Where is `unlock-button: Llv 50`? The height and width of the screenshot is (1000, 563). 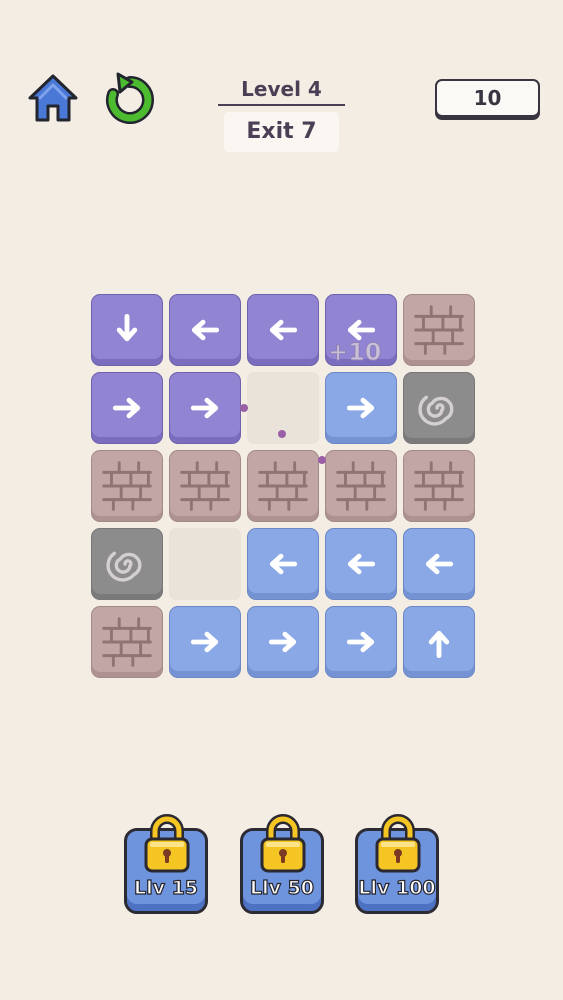
unlock-button: Llv 50 is located at coordinates (282, 864).